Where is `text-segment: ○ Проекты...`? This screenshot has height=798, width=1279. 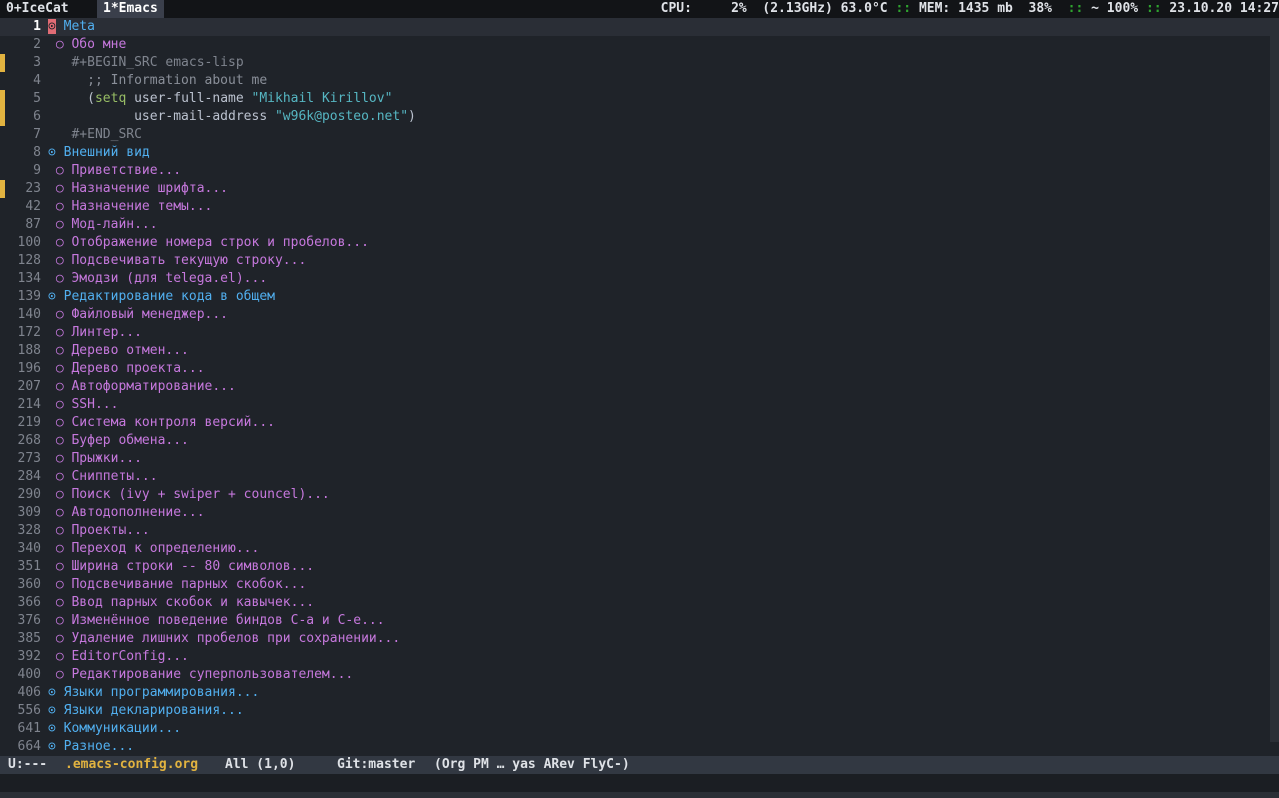
text-segment: ○ Проекты... is located at coordinates (99, 530).